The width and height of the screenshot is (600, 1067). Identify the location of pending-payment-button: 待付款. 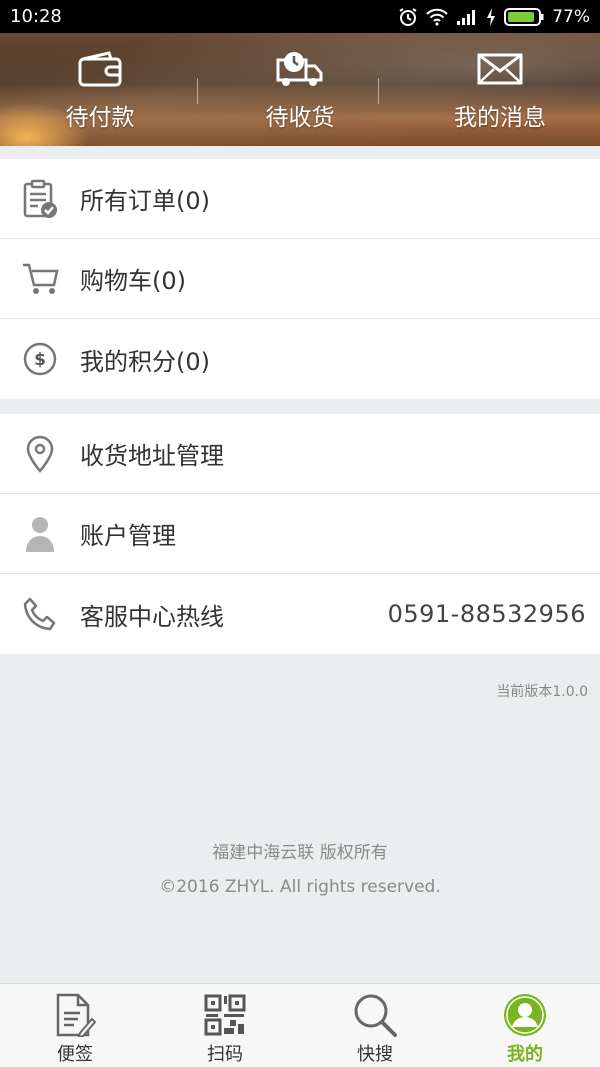
(100, 89).